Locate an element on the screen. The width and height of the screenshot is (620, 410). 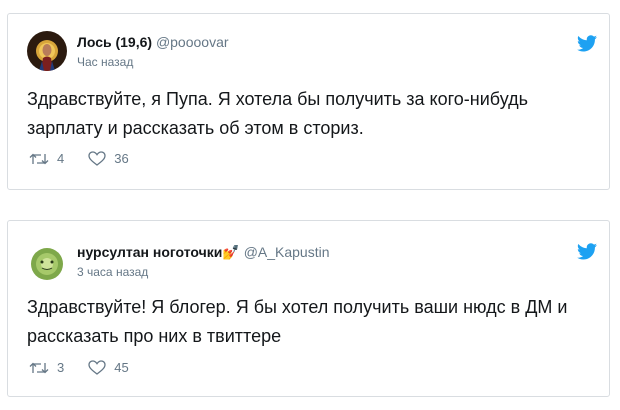
display-name: нурсултан ноготочки💅 is located at coordinates (158, 252).